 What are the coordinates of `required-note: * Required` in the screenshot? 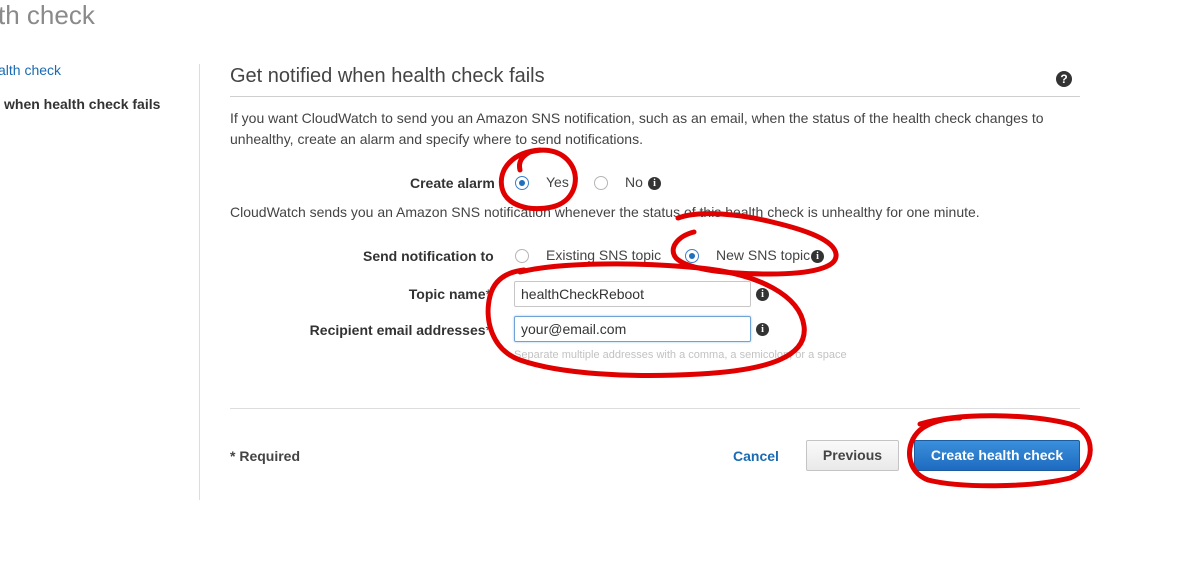 It's located at (265, 456).